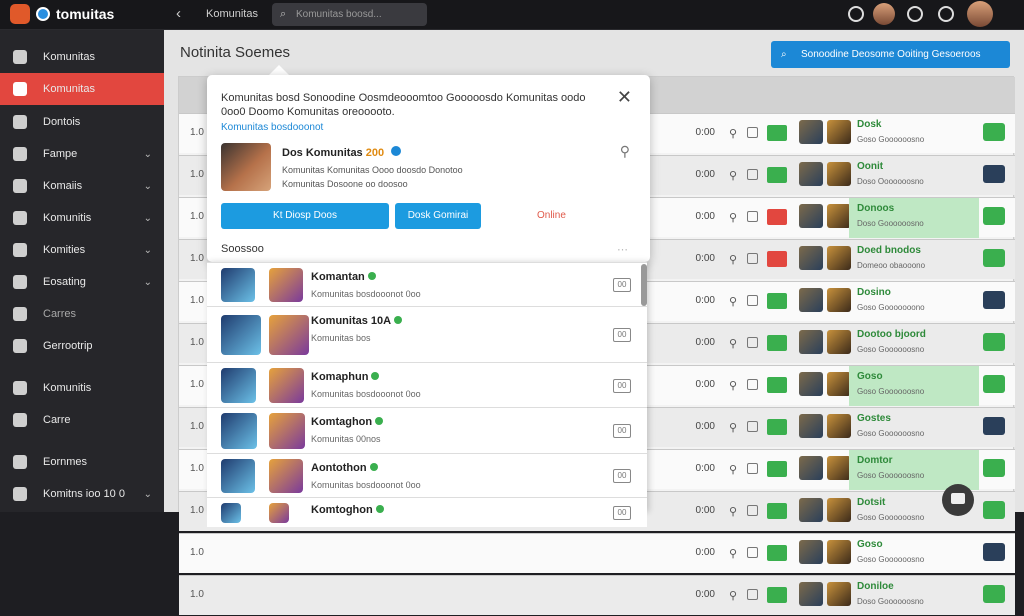  I want to click on close-icon: ✕, so click(624, 97).